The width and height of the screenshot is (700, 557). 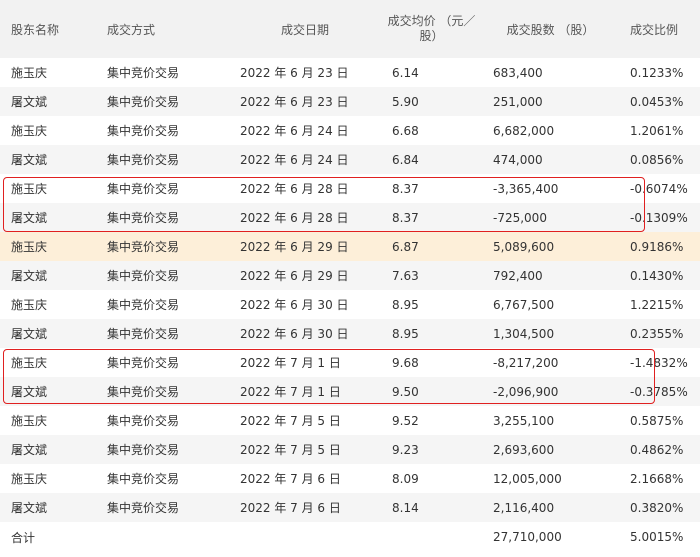 I want to click on cell-ratio: 0.5875%, so click(x=657, y=420).